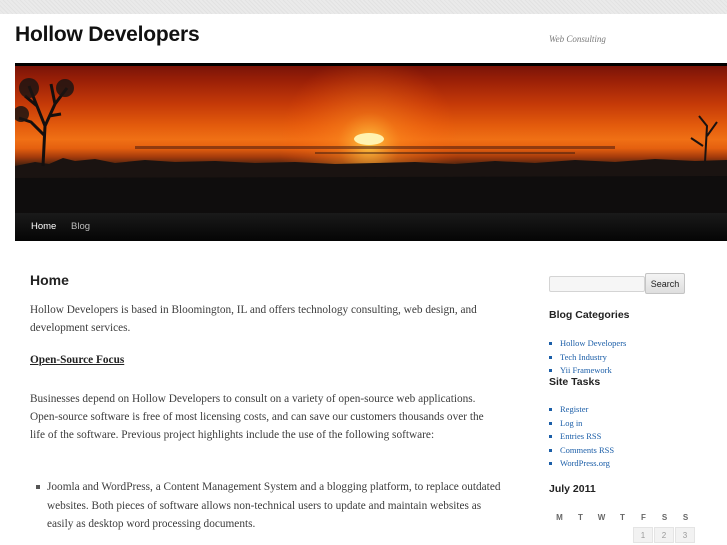 This screenshot has height=545, width=727. Describe the element at coordinates (585, 463) in the screenshot. I see `task-label: WordPress.org` at that location.